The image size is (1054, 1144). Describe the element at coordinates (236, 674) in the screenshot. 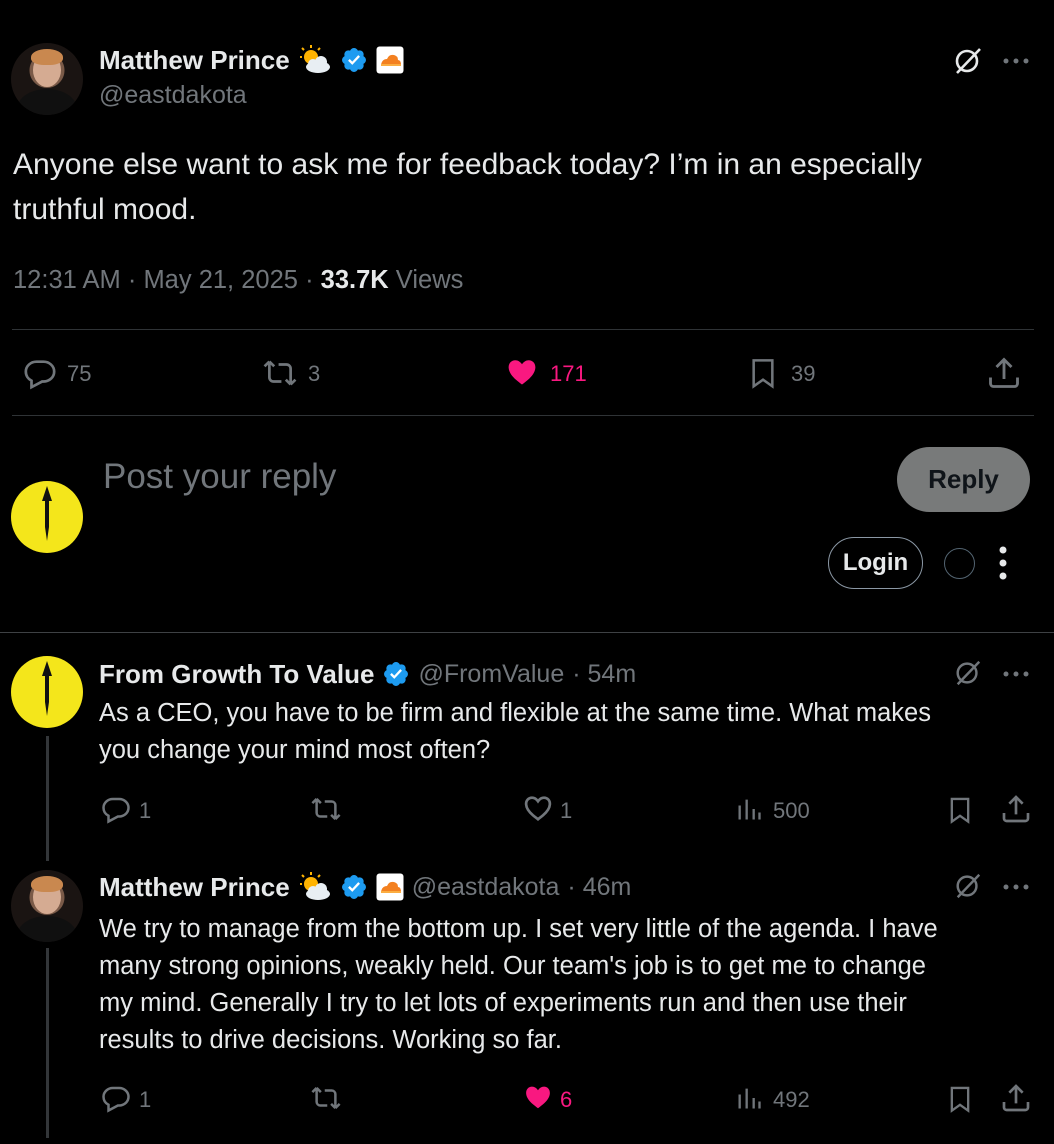

I see `reply-author-name: From Growth To Value` at that location.